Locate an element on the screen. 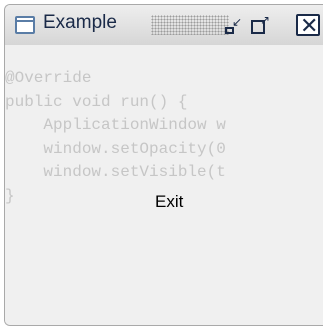 This screenshot has height=330, width=323. code-line: ApplicationWindow w is located at coordinates (115, 125).